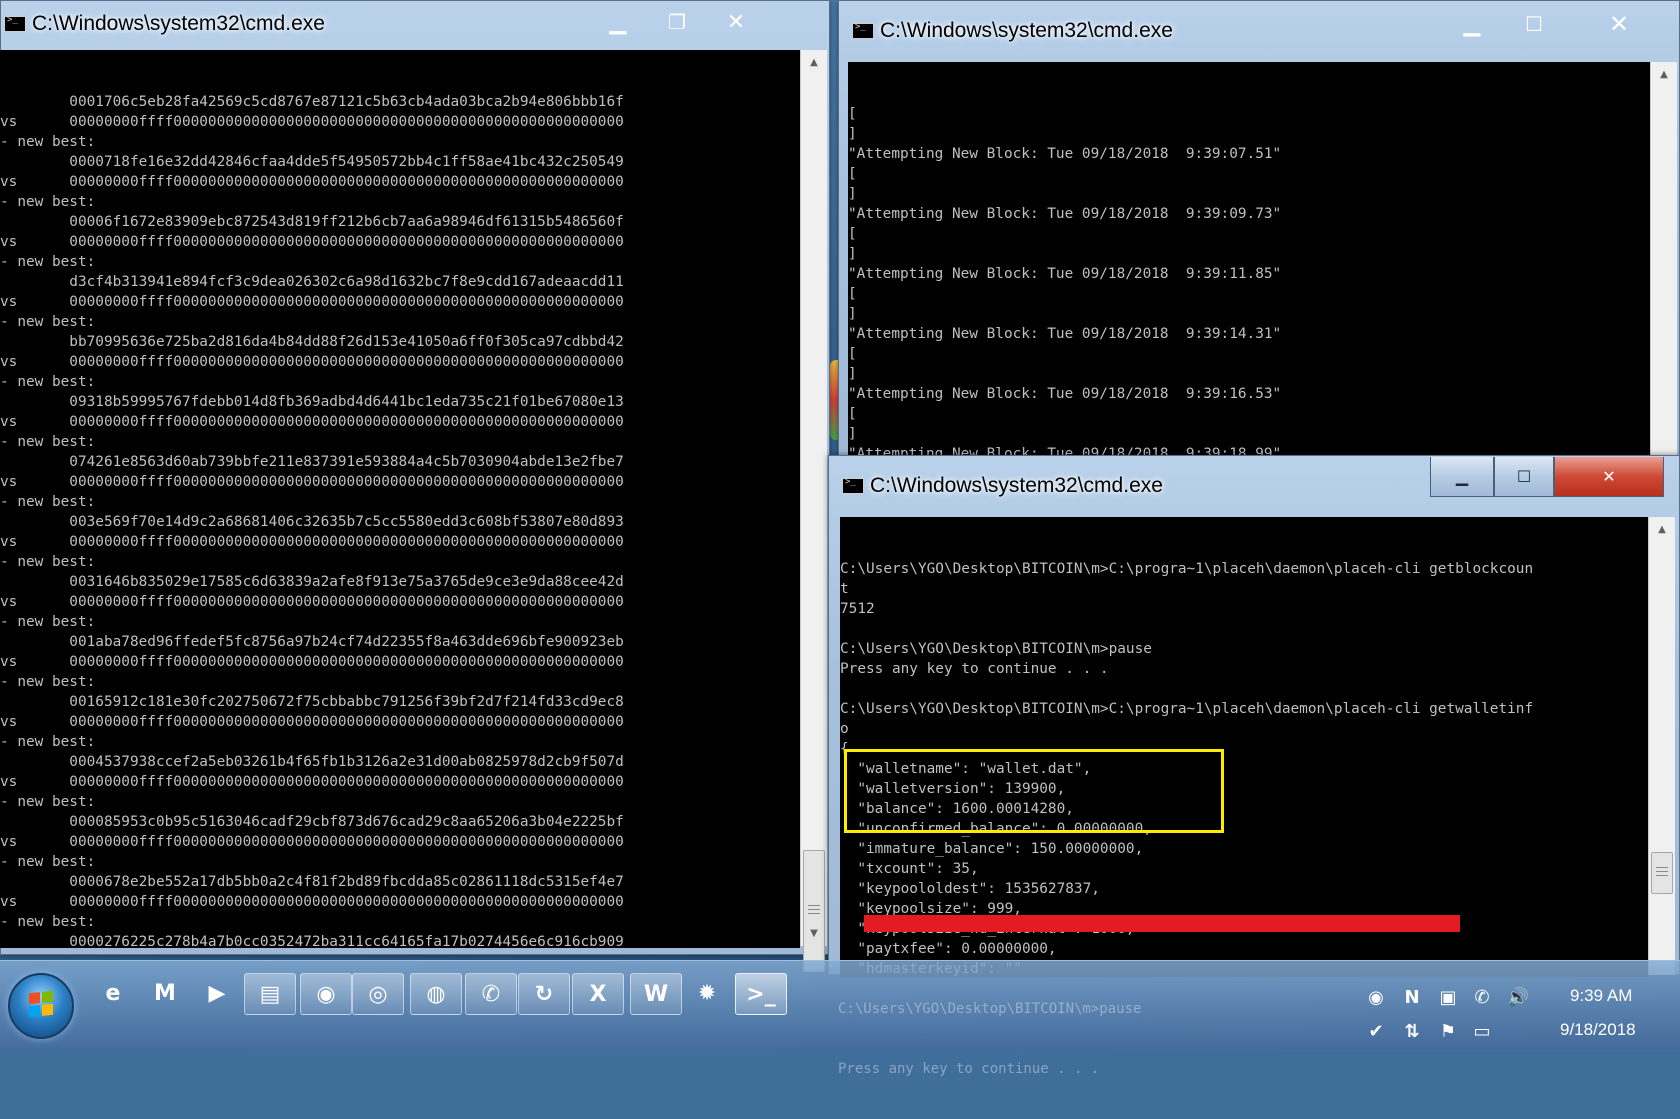 The height and width of the screenshot is (1119, 1680). What do you see at coordinates (1448, 997) in the screenshot?
I see `app-tray-icon: ▣` at bounding box center [1448, 997].